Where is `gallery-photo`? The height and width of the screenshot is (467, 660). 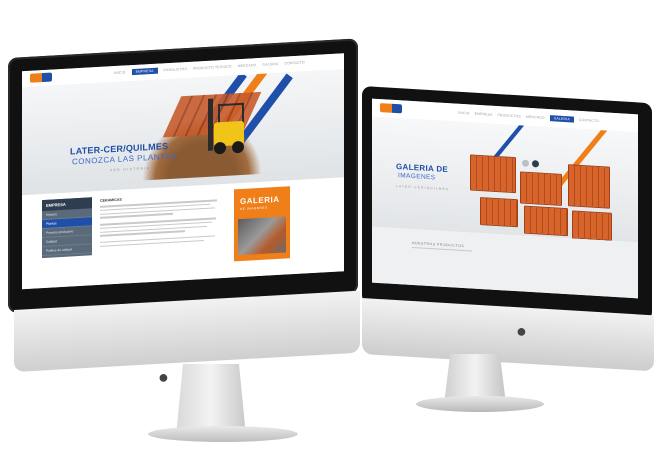
gallery-photo is located at coordinates (262, 236).